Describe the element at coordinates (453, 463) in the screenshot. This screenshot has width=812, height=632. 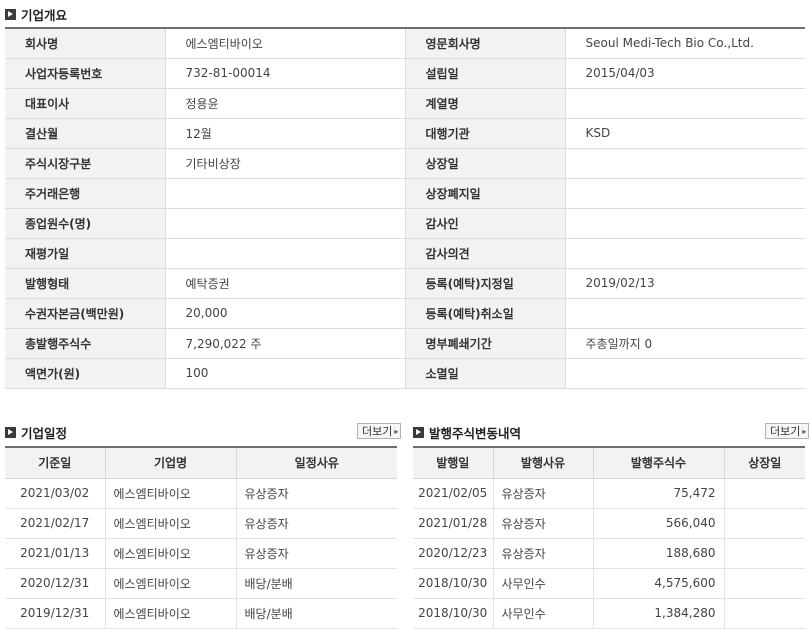
I see `column-header: 발행일` at that location.